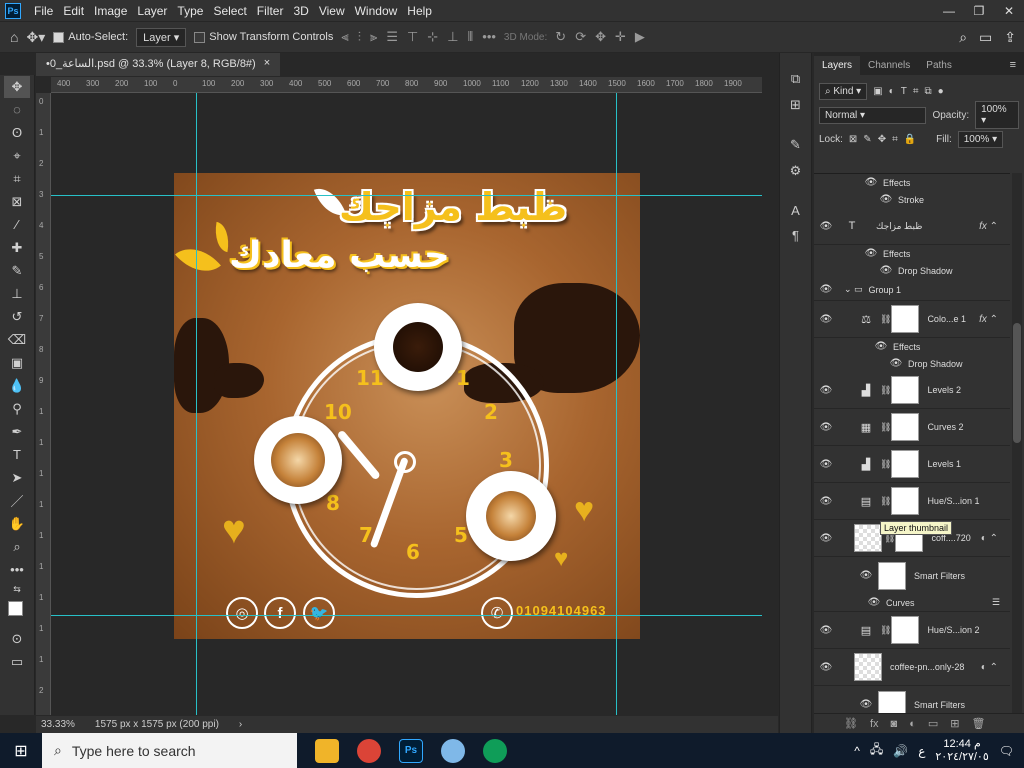 The image size is (1024, 768). I want to click on language-indicator: ع, so click(921, 751).